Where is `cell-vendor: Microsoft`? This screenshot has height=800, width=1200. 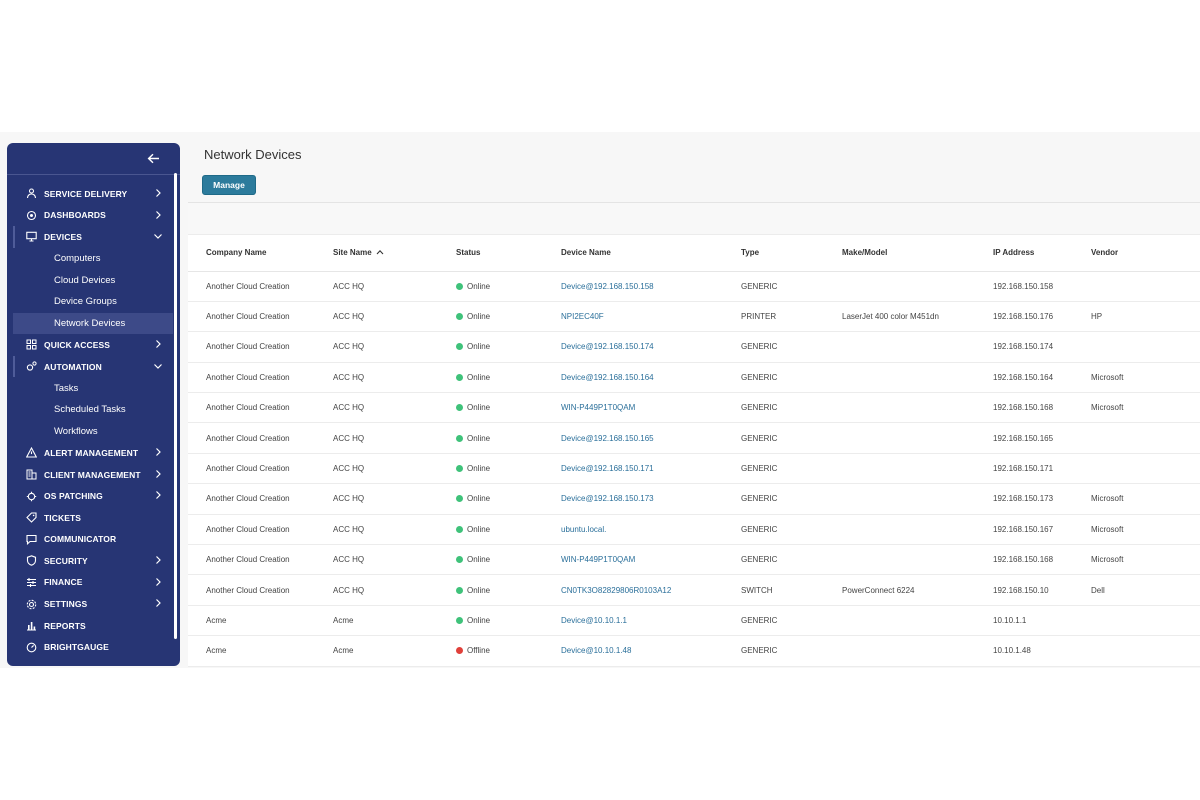
cell-vendor: Microsoft is located at coordinates (1136, 560).